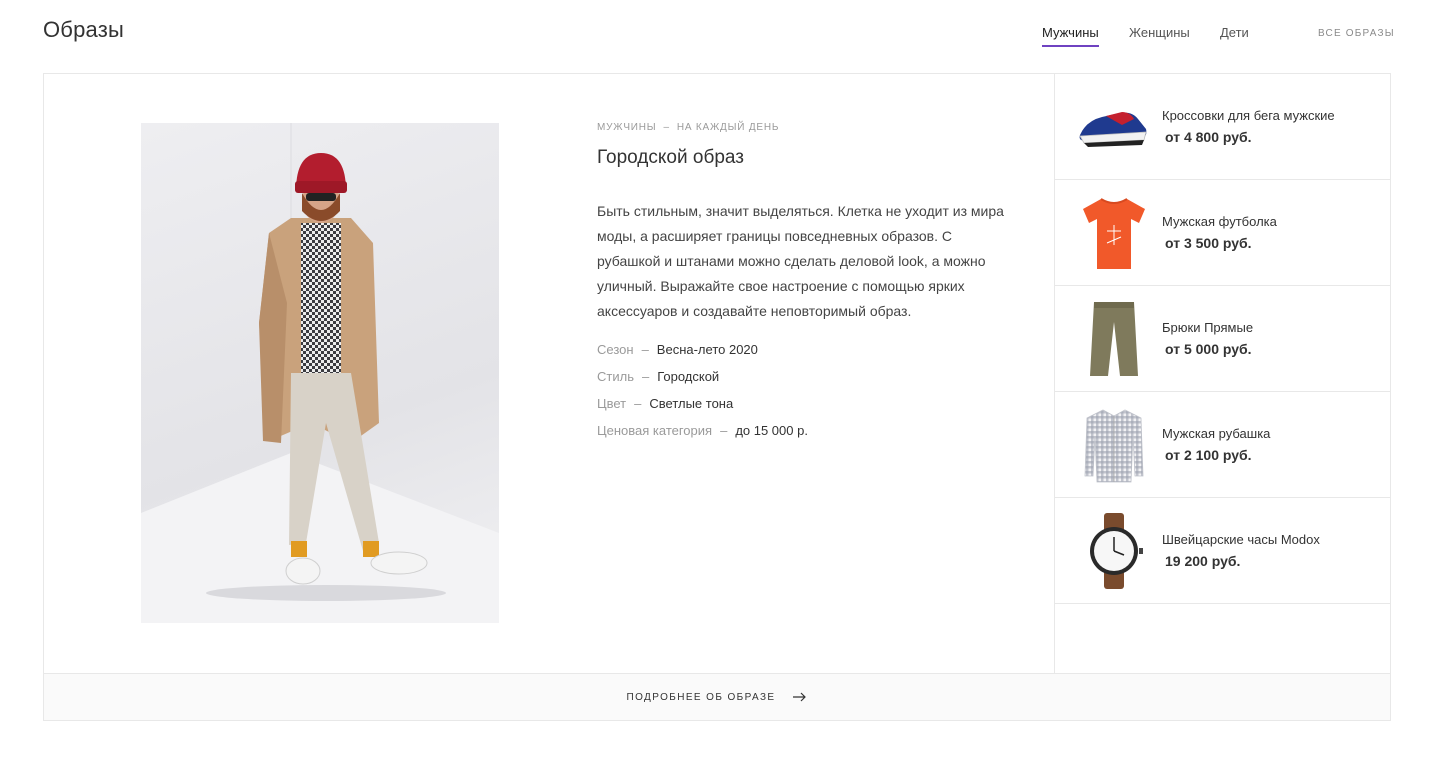 The width and height of the screenshot is (1445, 768). Describe the element at coordinates (1208, 243) in the screenshot. I see `product-price: от 3 500 руб.` at that location.